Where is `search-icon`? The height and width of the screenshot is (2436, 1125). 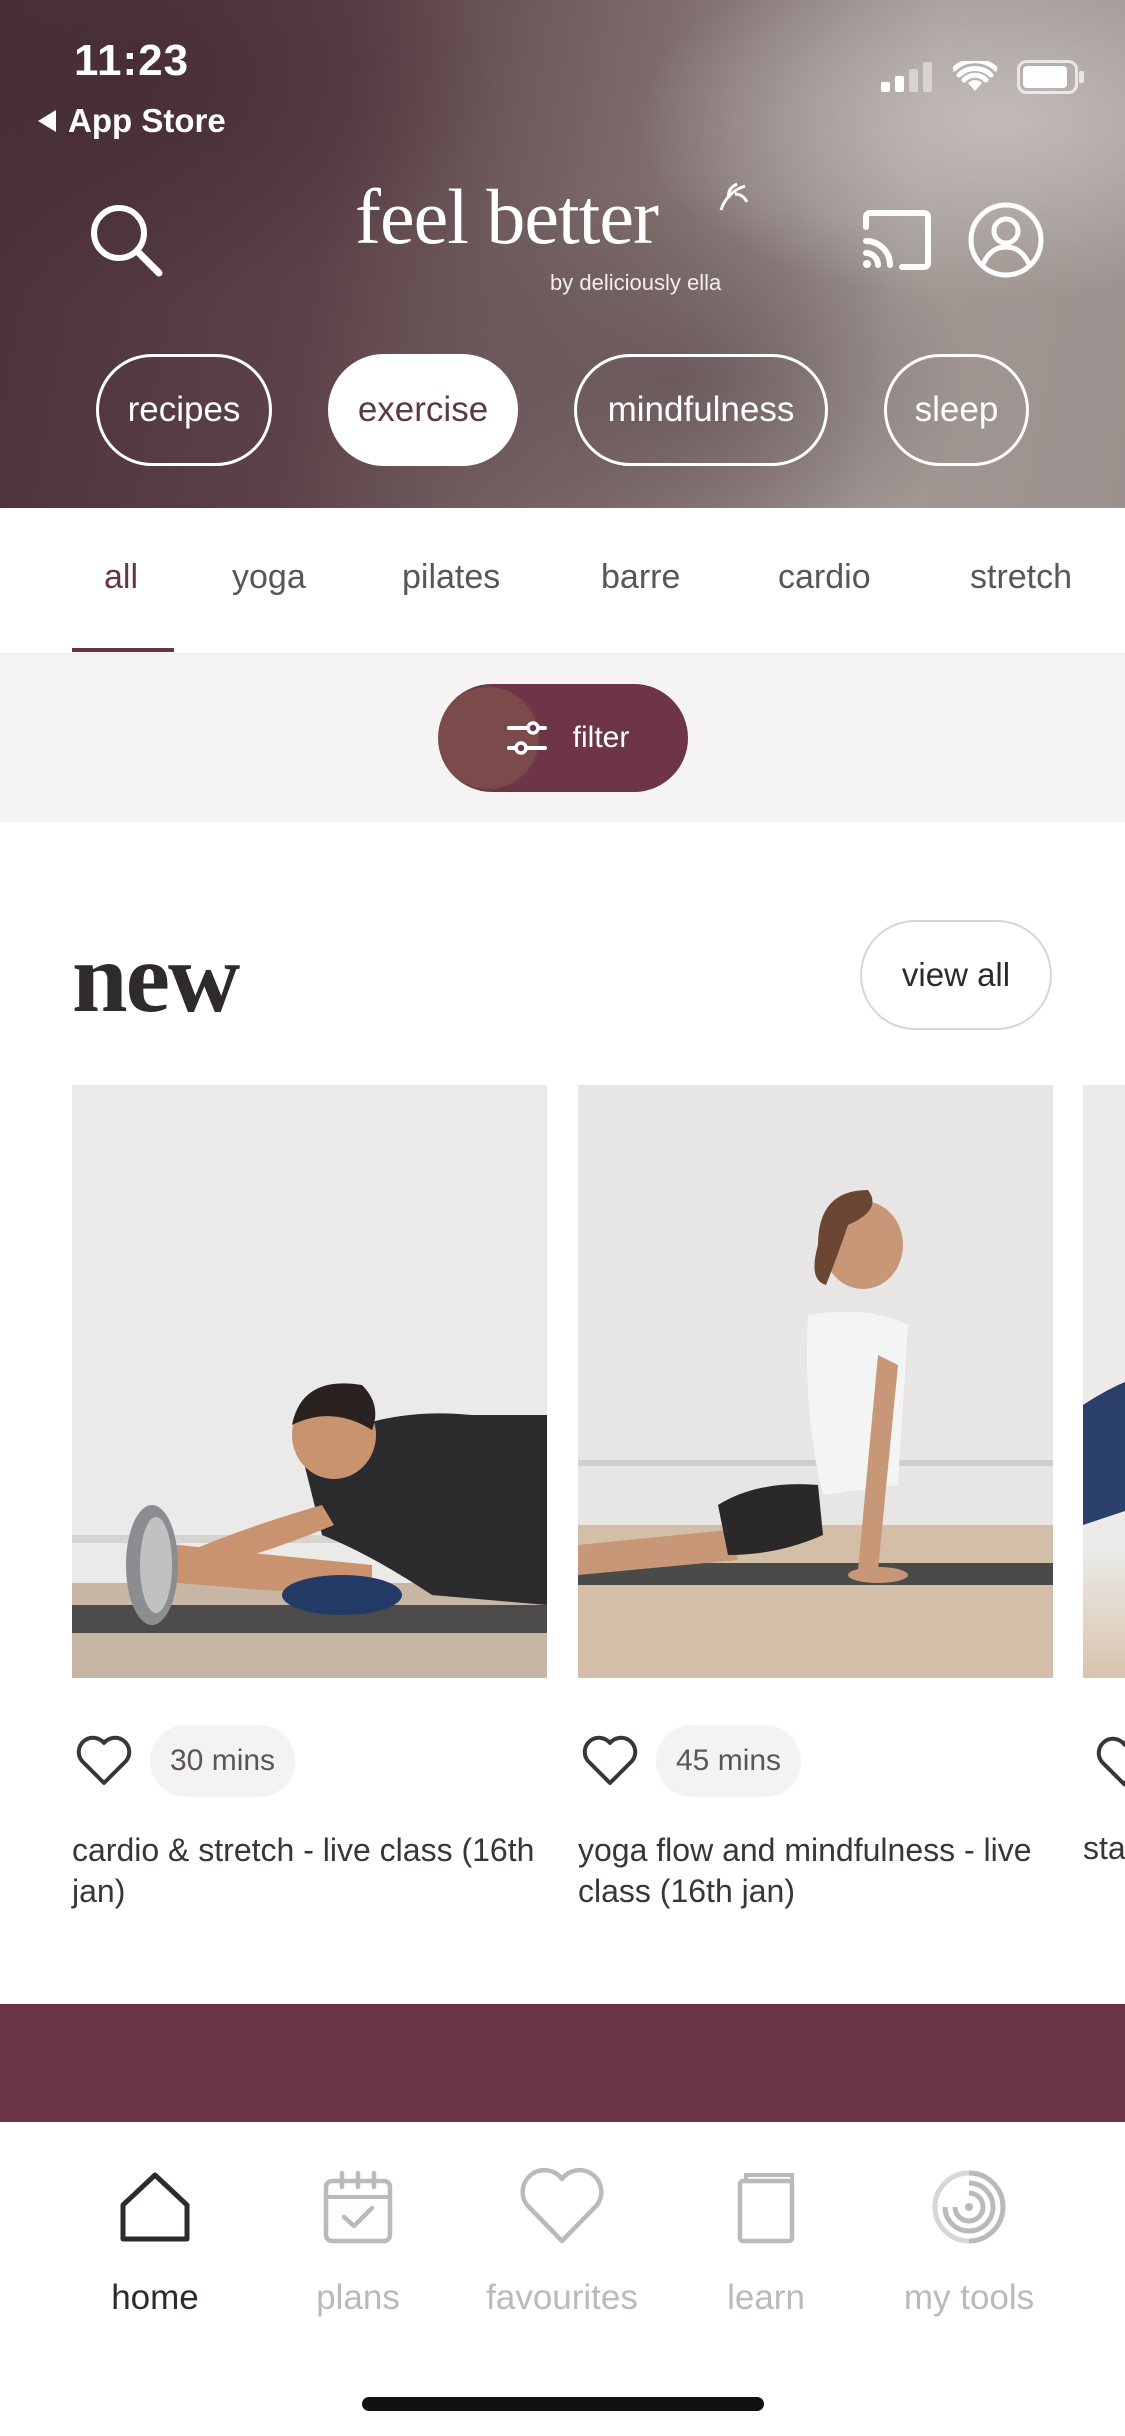 search-icon is located at coordinates (127, 241).